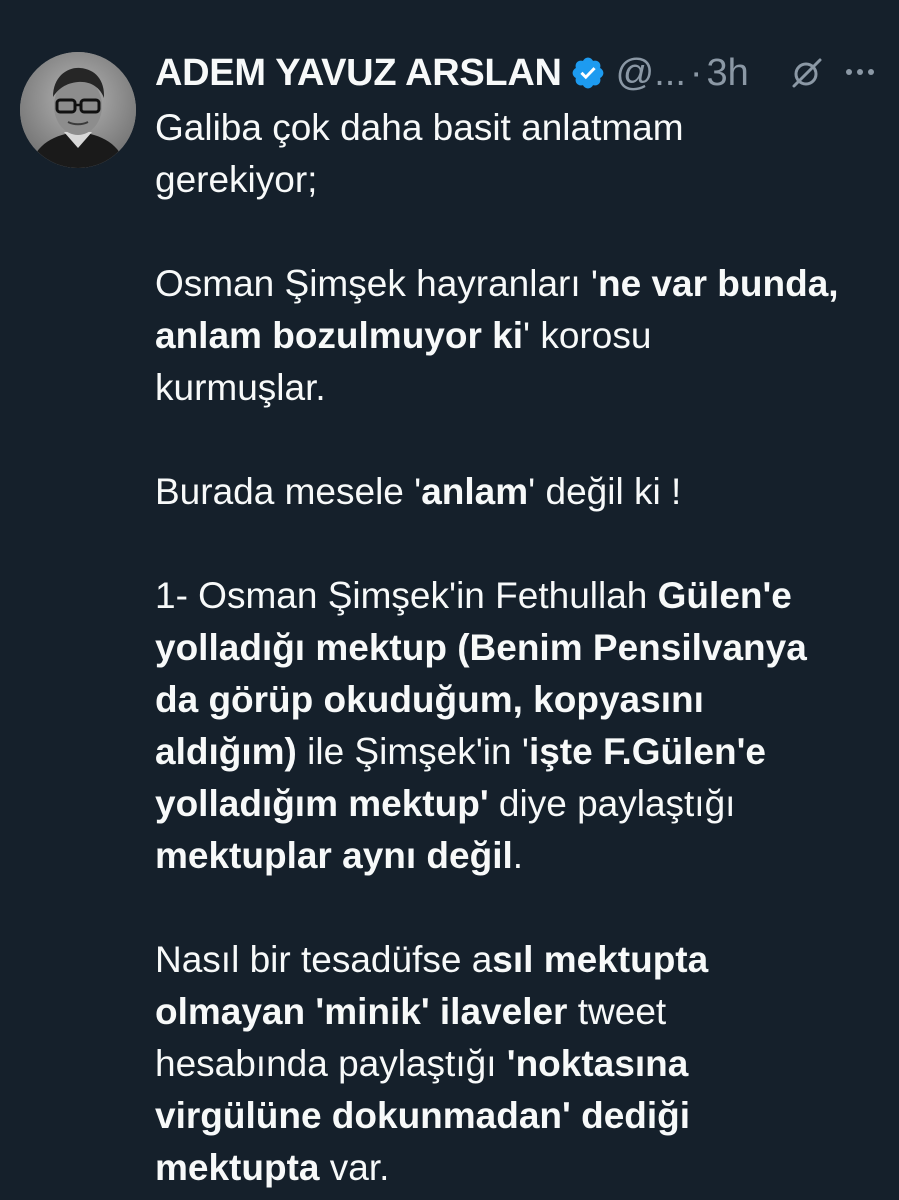 The image size is (899, 1200). Describe the element at coordinates (522, 388) in the screenshot. I see `tweet-text-line: kurmuşlar.` at that location.